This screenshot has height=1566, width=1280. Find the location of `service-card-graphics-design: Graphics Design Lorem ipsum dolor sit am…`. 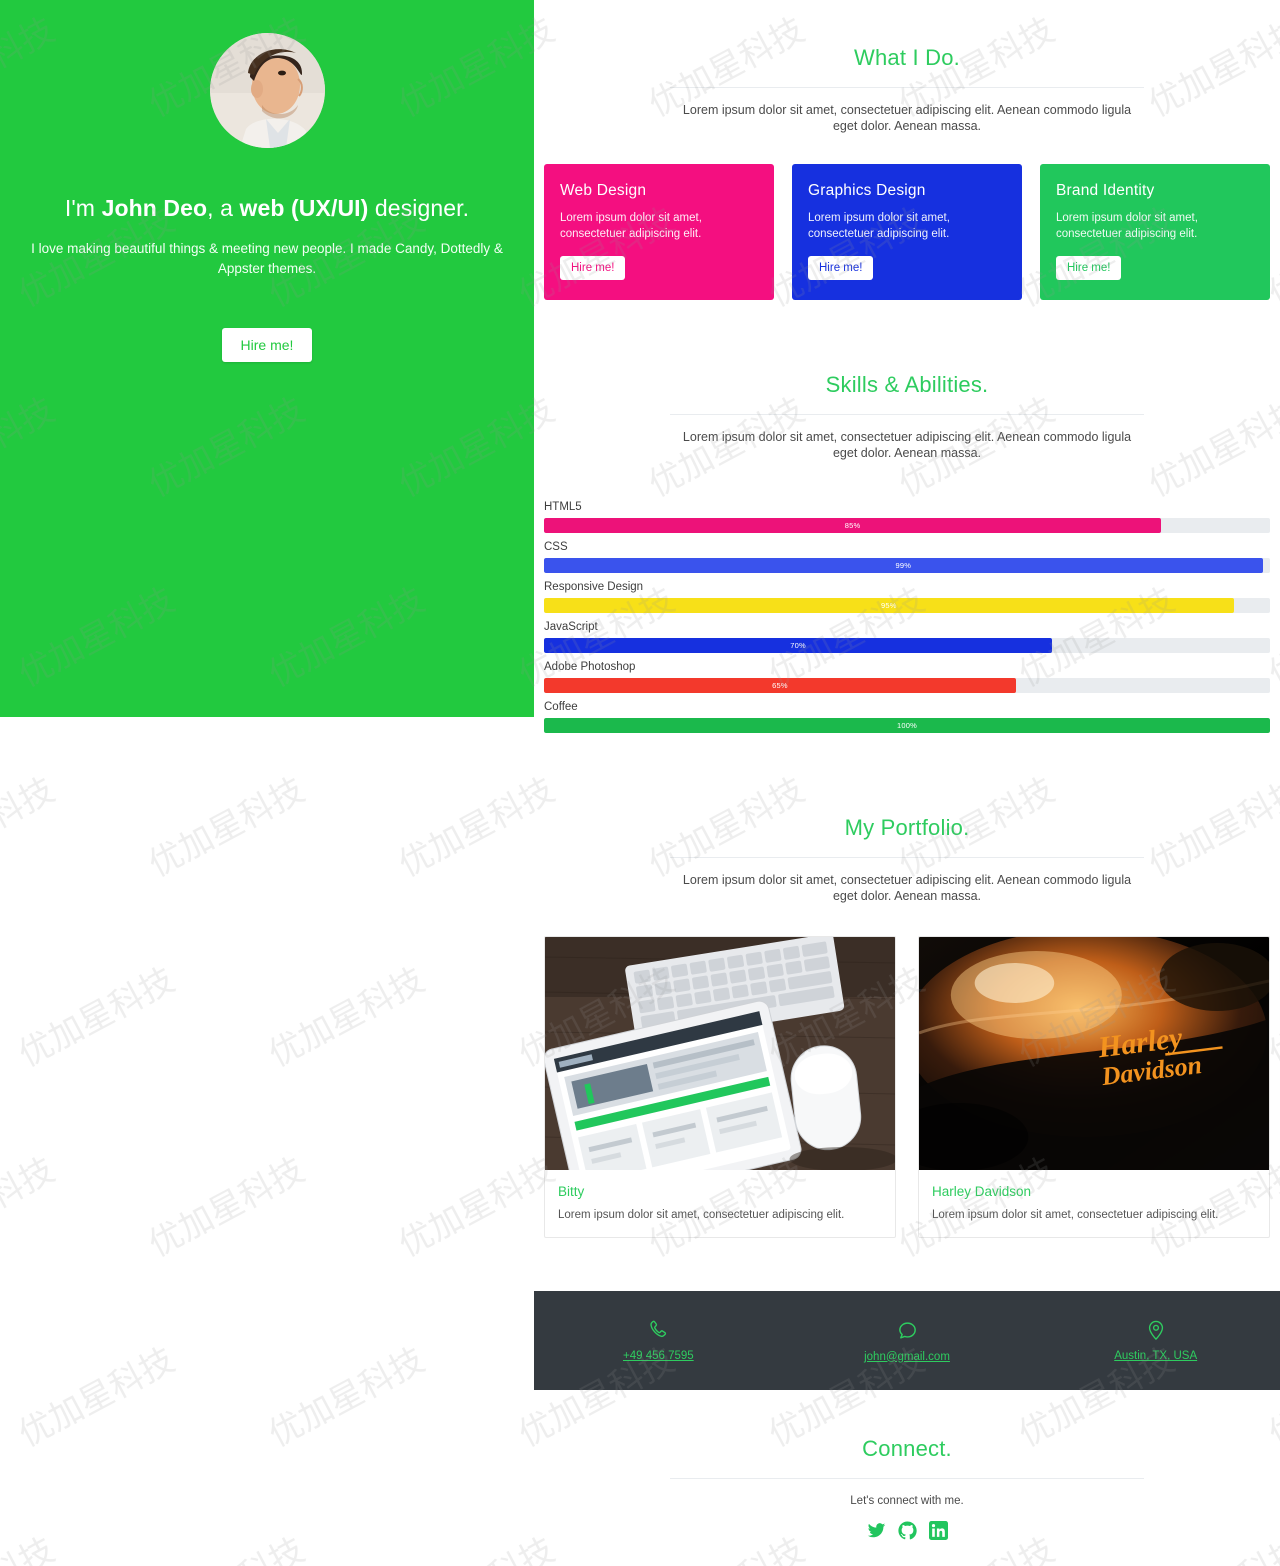

service-card-graphics-design: Graphics Design Lorem ipsum dolor sit am… is located at coordinates (907, 232).